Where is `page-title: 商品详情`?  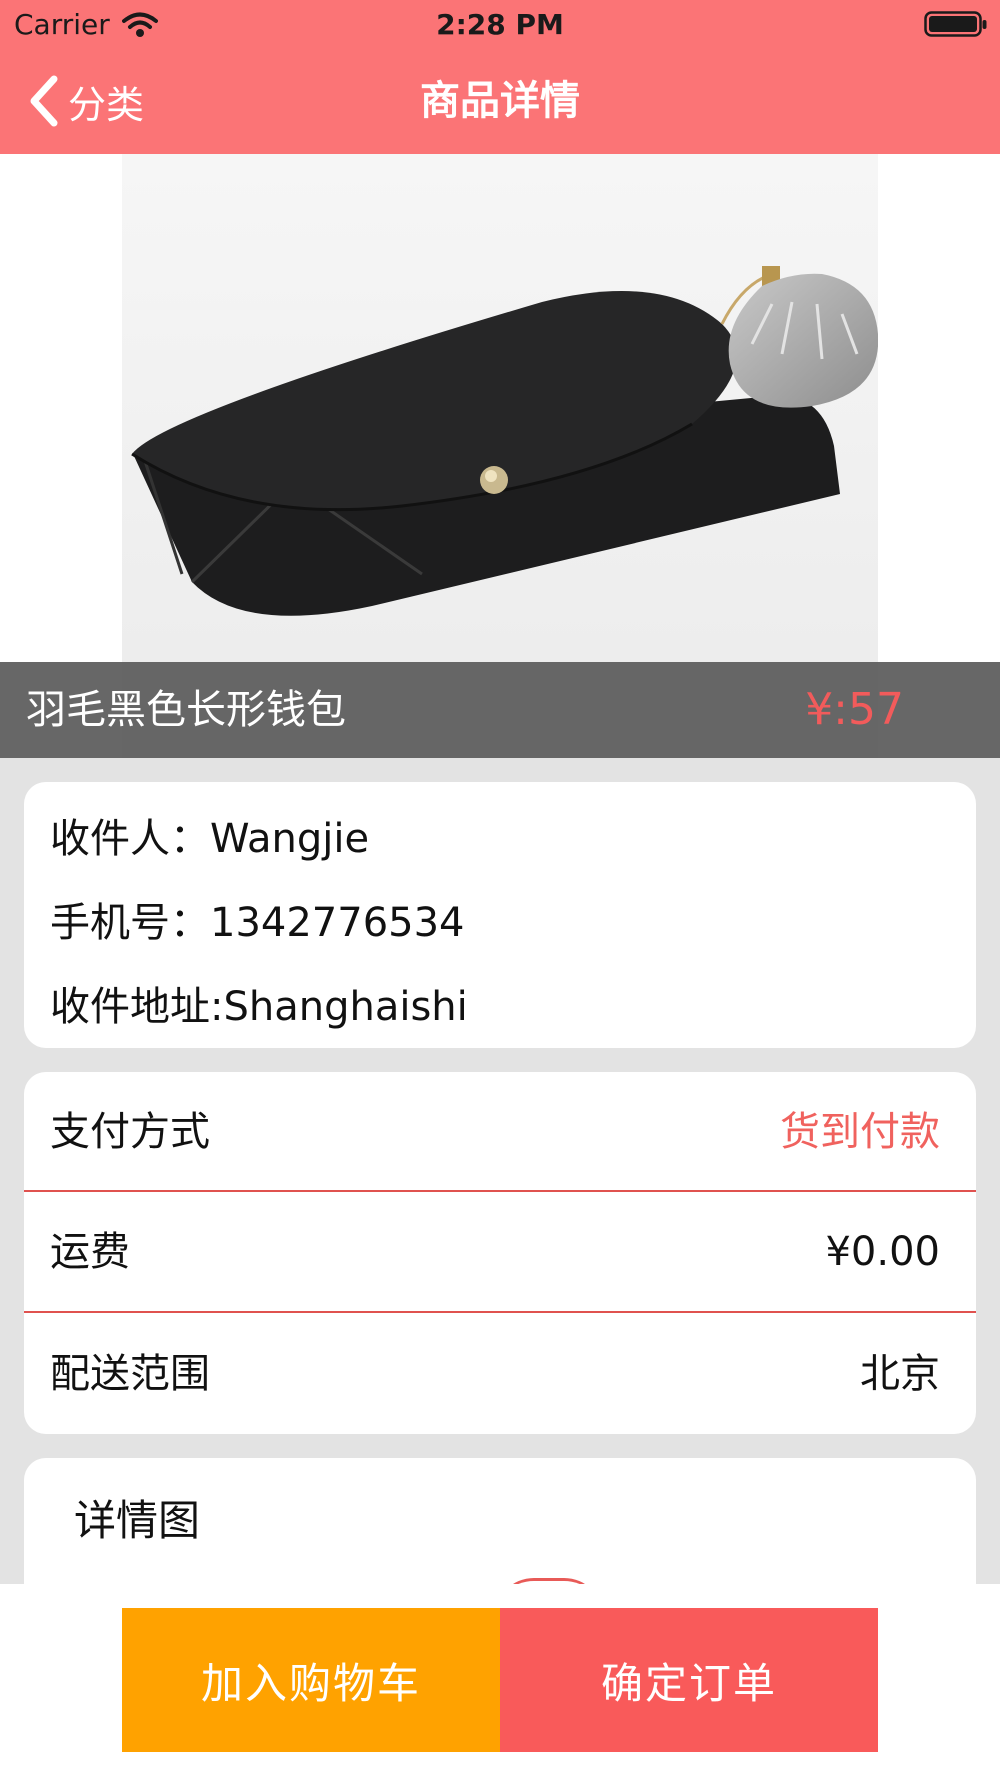 page-title: 商品详情 is located at coordinates (500, 101).